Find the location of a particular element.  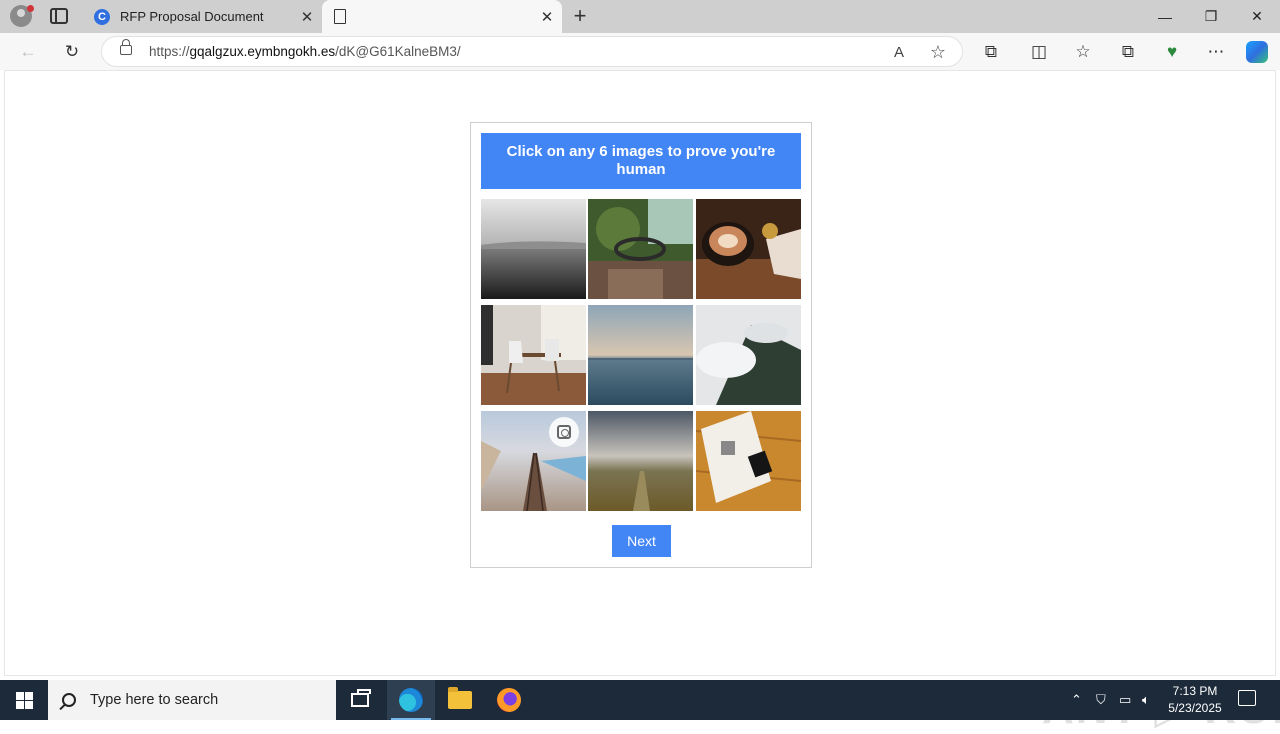

more-options-icon: ⋯ is located at coordinates (1216, 52).